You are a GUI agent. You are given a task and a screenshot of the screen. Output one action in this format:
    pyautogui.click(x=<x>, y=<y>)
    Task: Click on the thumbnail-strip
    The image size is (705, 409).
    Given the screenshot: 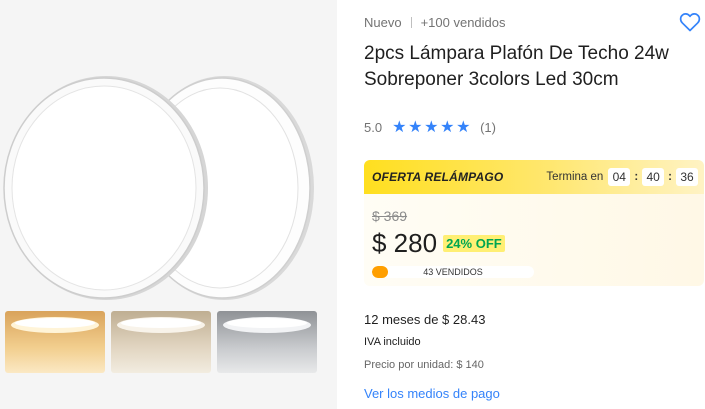 What is the action you would take?
    pyautogui.click(x=161, y=342)
    